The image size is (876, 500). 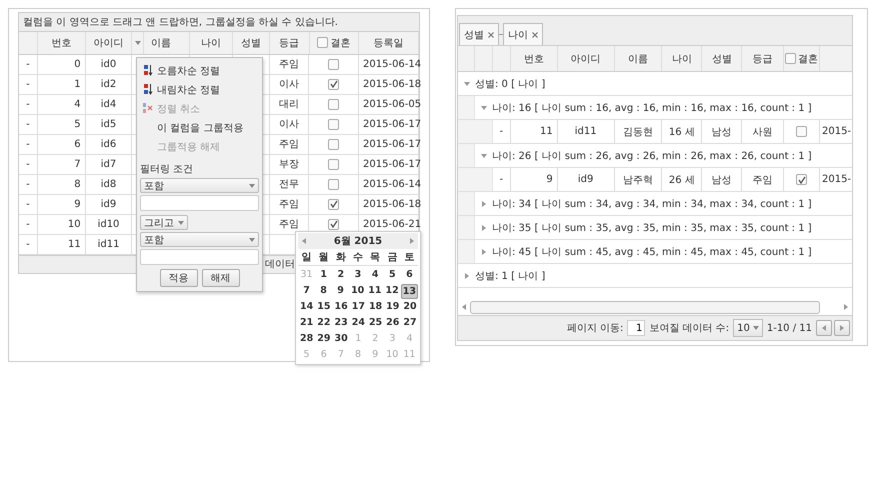 What do you see at coordinates (323, 338) in the screenshot?
I see `calendar-day: 29` at bounding box center [323, 338].